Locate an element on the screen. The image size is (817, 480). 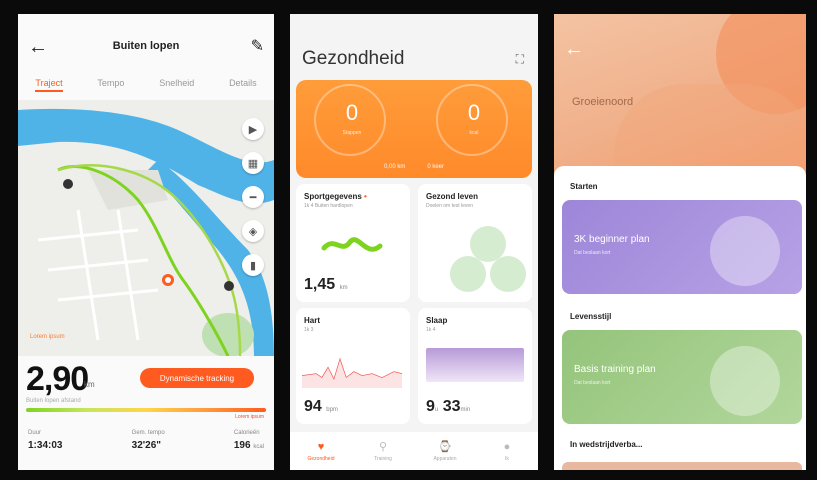
card-healthy-living: Gezond leven Doelen om test leven is located at coordinates (475, 243).